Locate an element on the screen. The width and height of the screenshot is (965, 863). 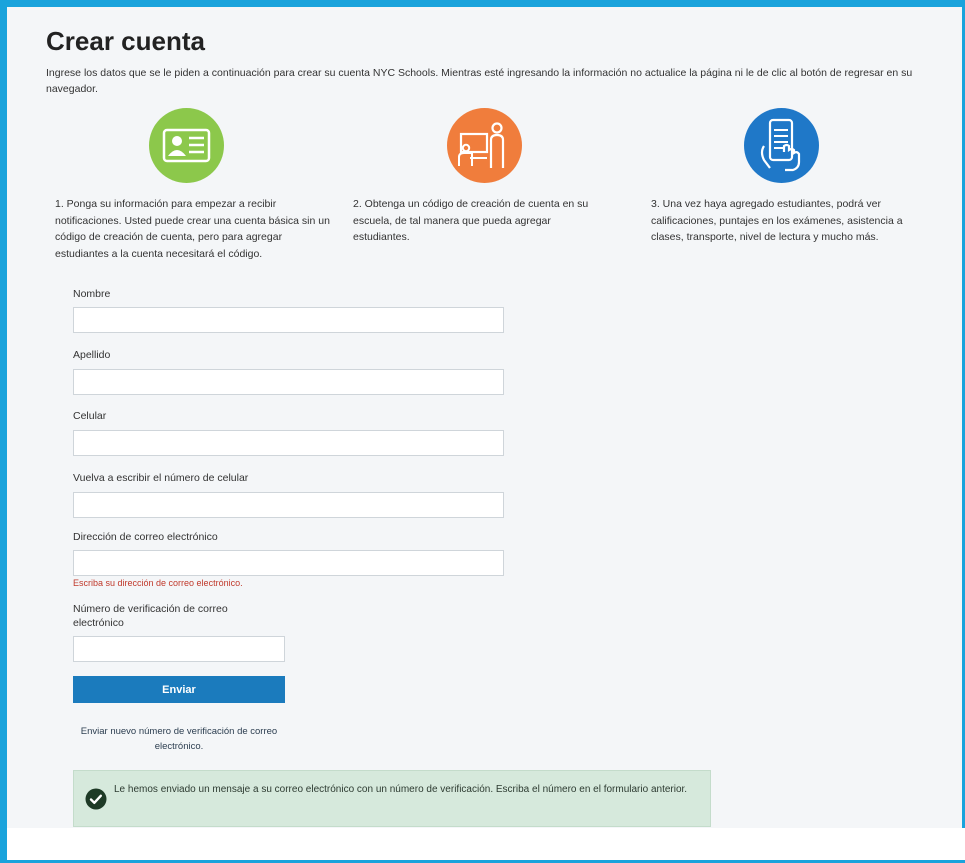
last-name-input is located at coordinates (288, 382).